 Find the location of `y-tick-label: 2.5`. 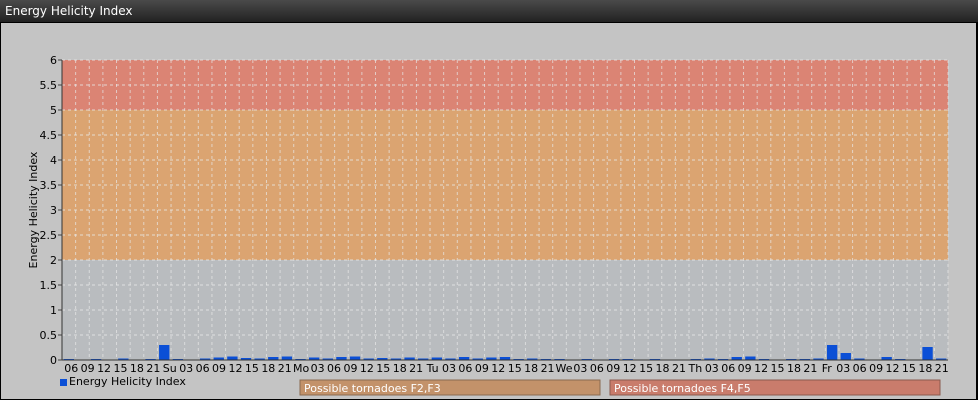

y-tick-label: 2.5 is located at coordinates (49, 235).